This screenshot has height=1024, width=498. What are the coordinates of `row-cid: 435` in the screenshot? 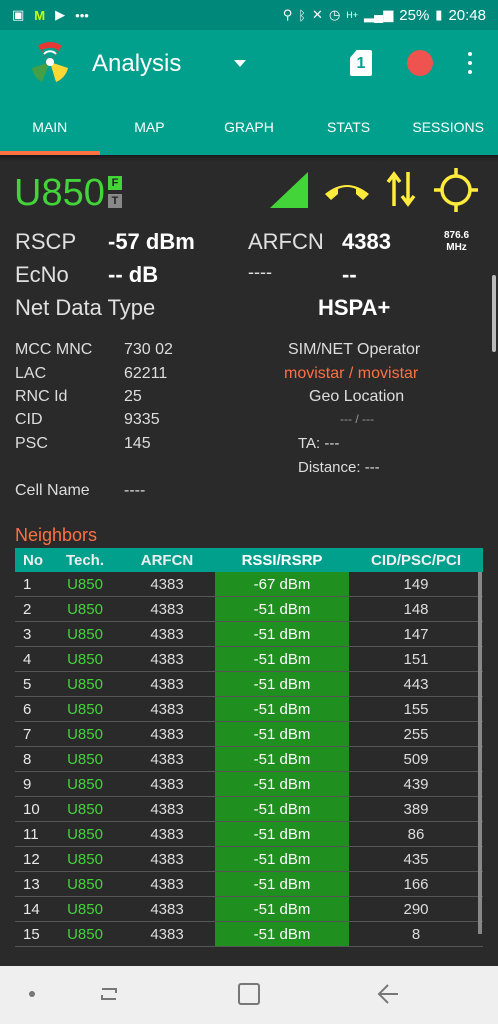 It's located at (416, 859).